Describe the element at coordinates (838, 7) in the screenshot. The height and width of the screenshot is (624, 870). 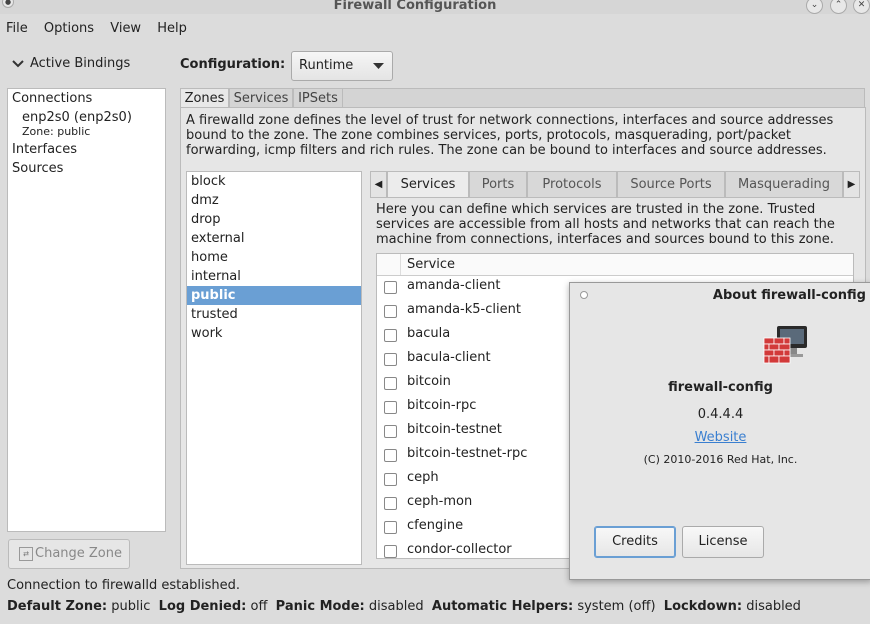
I see `maximize-icon: ⌃` at that location.